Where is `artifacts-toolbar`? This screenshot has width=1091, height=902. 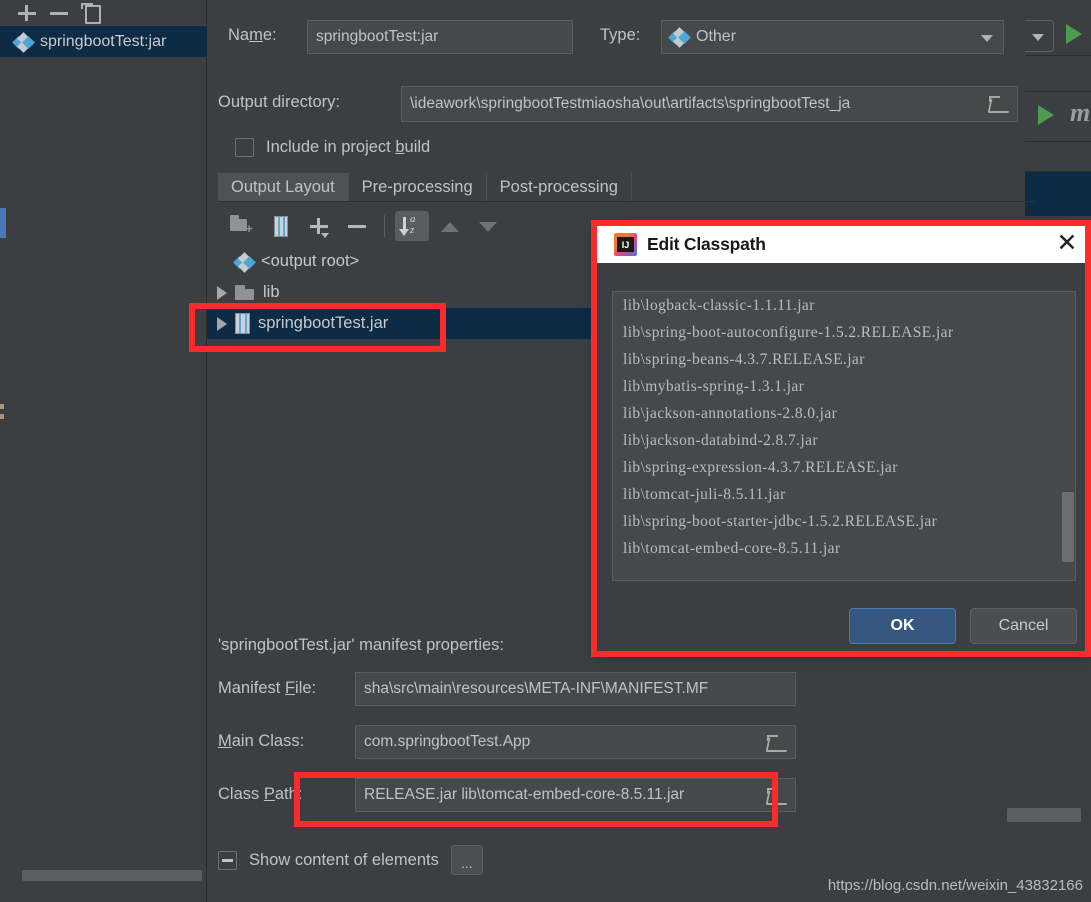 artifacts-toolbar is located at coordinates (103, 13).